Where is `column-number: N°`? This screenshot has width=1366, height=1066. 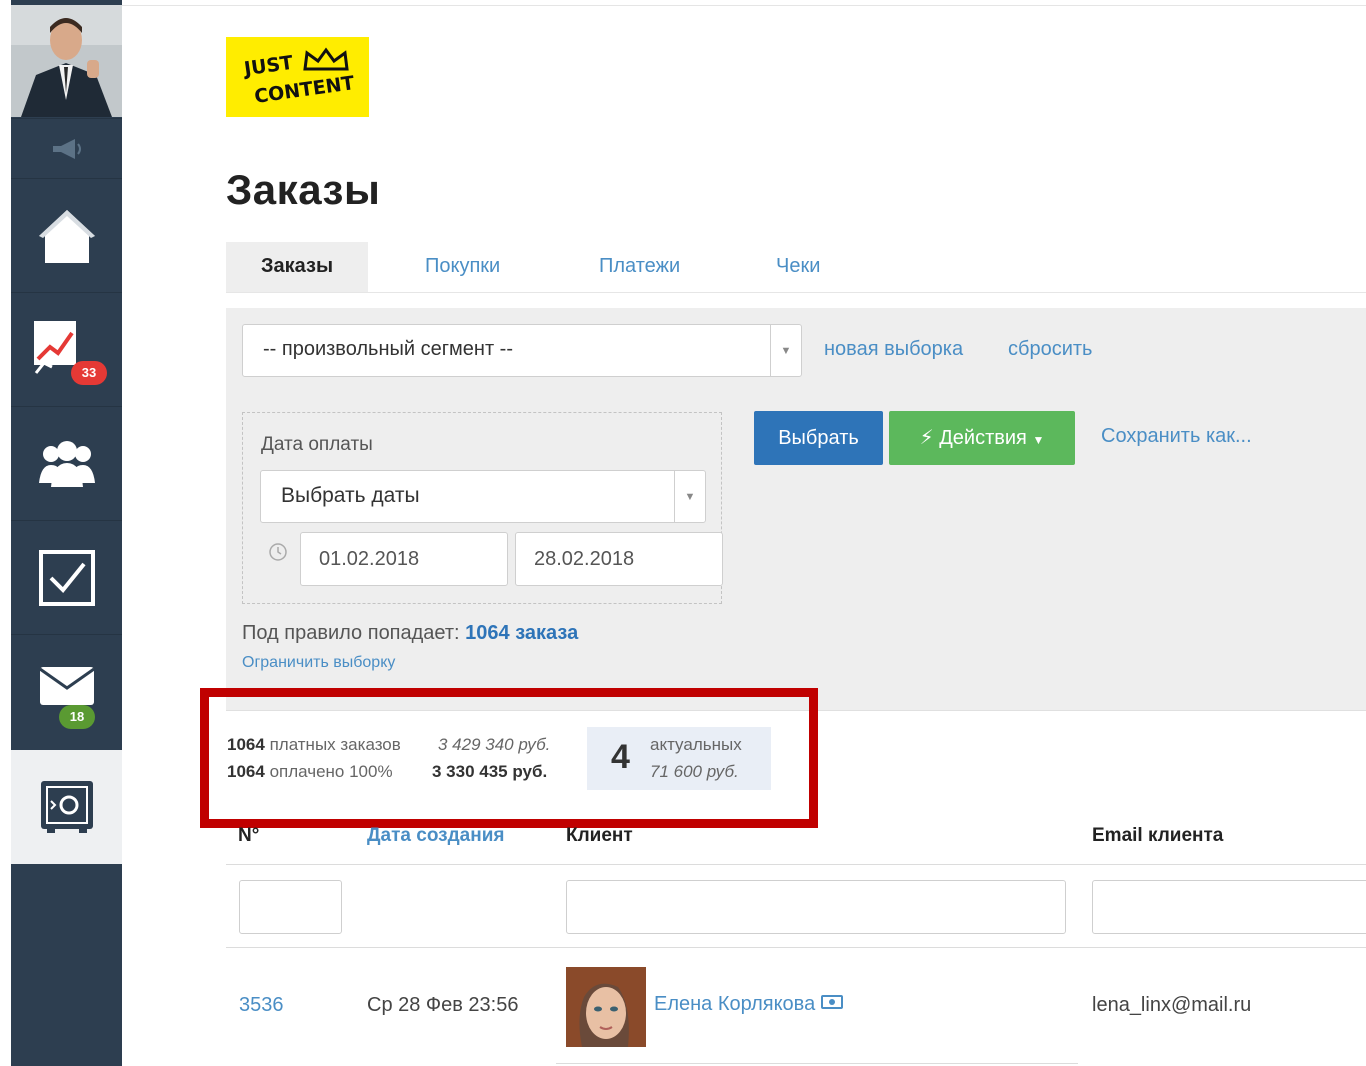 column-number: N° is located at coordinates (248, 836).